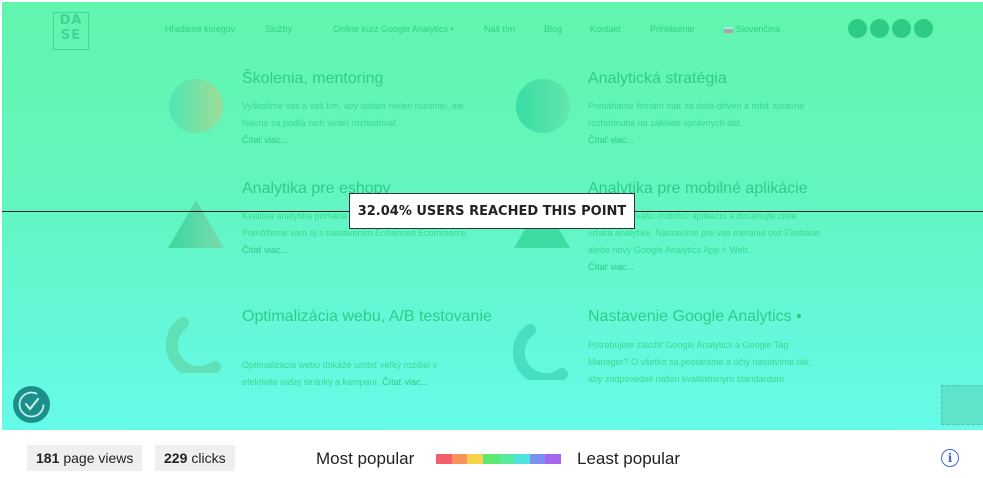 The height and width of the screenshot is (478, 983). Describe the element at coordinates (200, 29) in the screenshot. I see `nav-hladame-kolegov: Hľadáme kolegov` at that location.